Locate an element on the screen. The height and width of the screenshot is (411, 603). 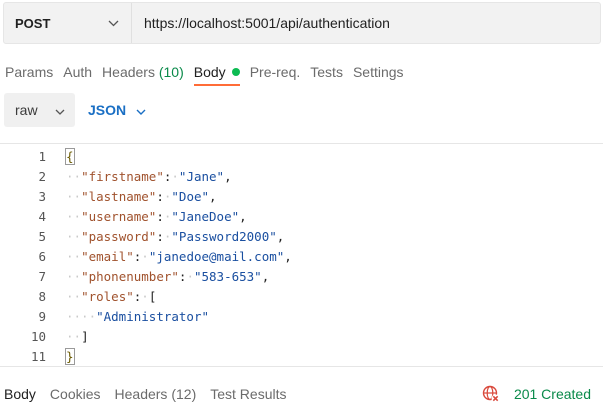
response-tab-headers: Headers (12) is located at coordinates (156, 394).